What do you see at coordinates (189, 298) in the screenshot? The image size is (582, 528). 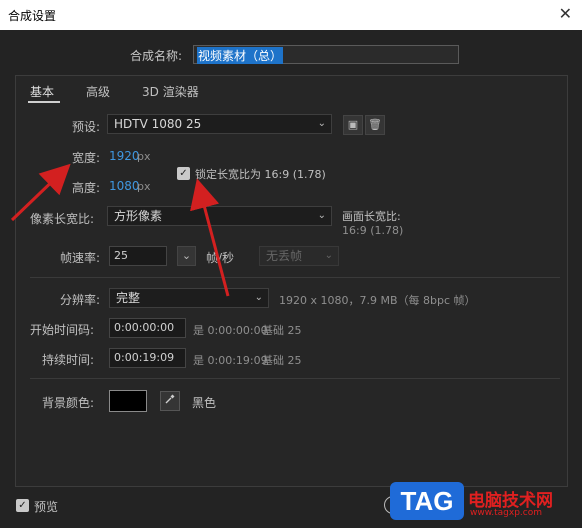 I see `resolution-dropdown: 完整 ⌄` at bounding box center [189, 298].